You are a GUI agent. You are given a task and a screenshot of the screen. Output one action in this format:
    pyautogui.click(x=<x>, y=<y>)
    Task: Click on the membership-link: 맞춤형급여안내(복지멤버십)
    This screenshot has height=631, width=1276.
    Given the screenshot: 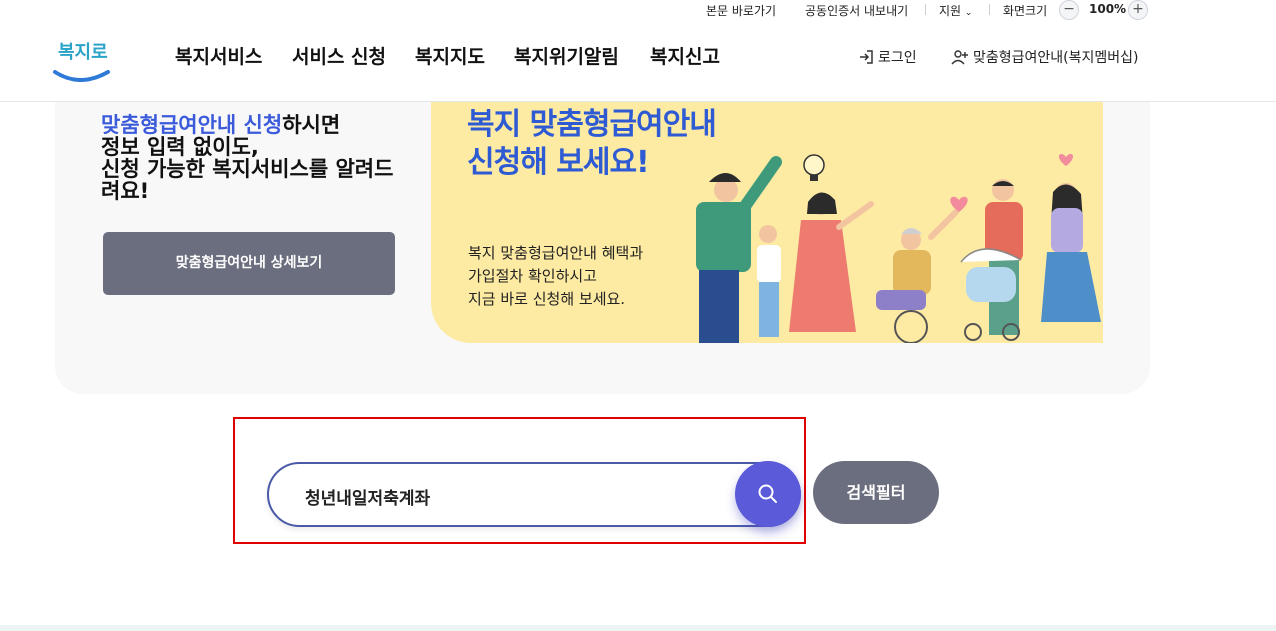 What is the action you would take?
    pyautogui.click(x=1044, y=57)
    